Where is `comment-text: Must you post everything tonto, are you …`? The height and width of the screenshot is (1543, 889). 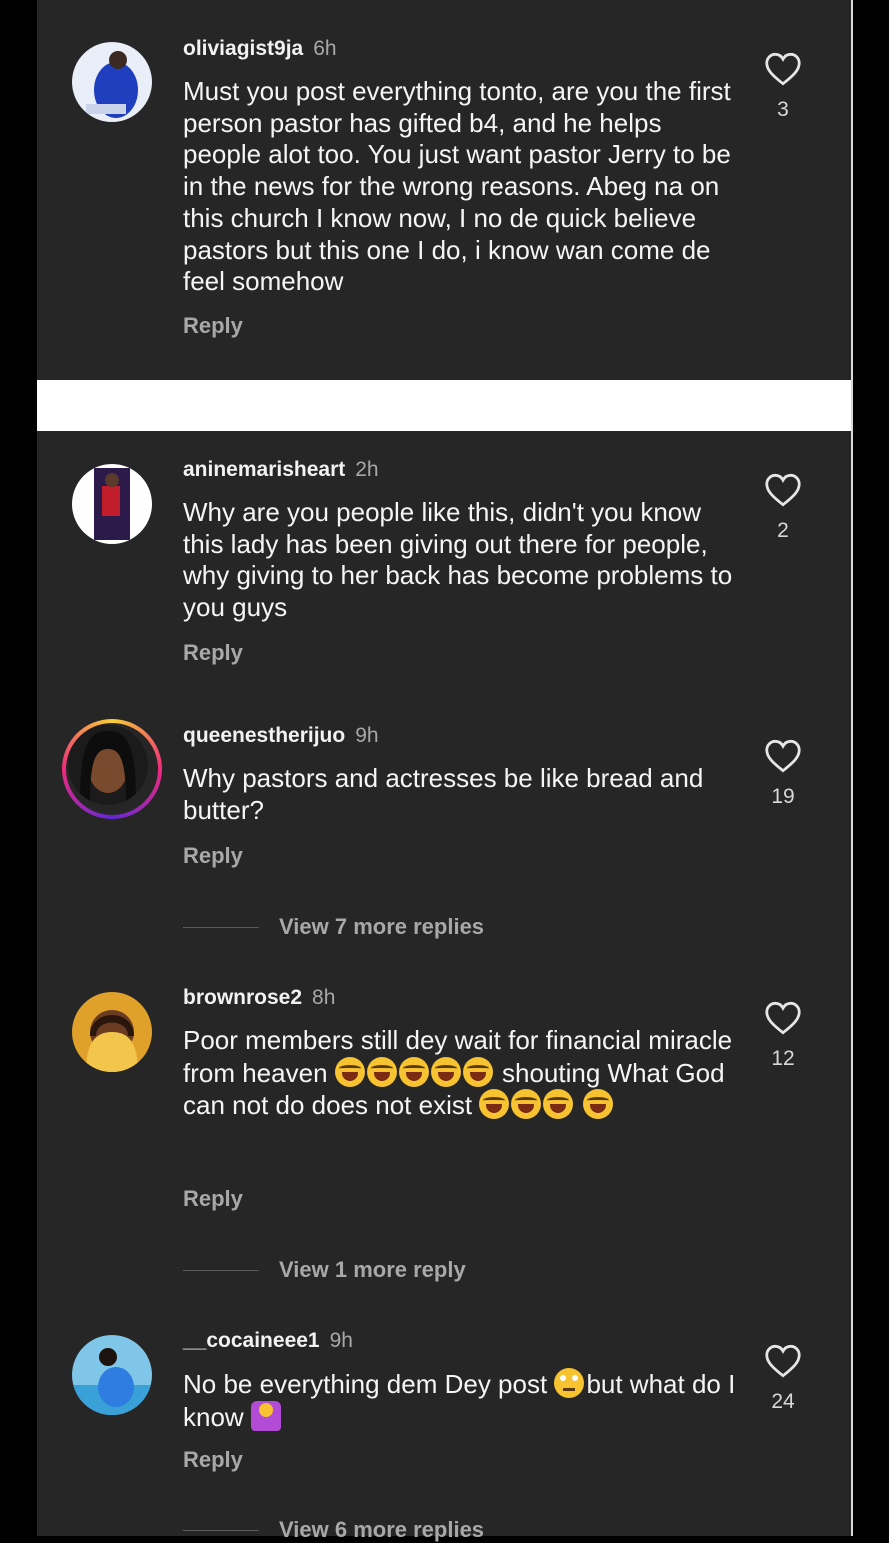
comment-text: Must you post everything tonto, are you … is located at coordinates (457, 186).